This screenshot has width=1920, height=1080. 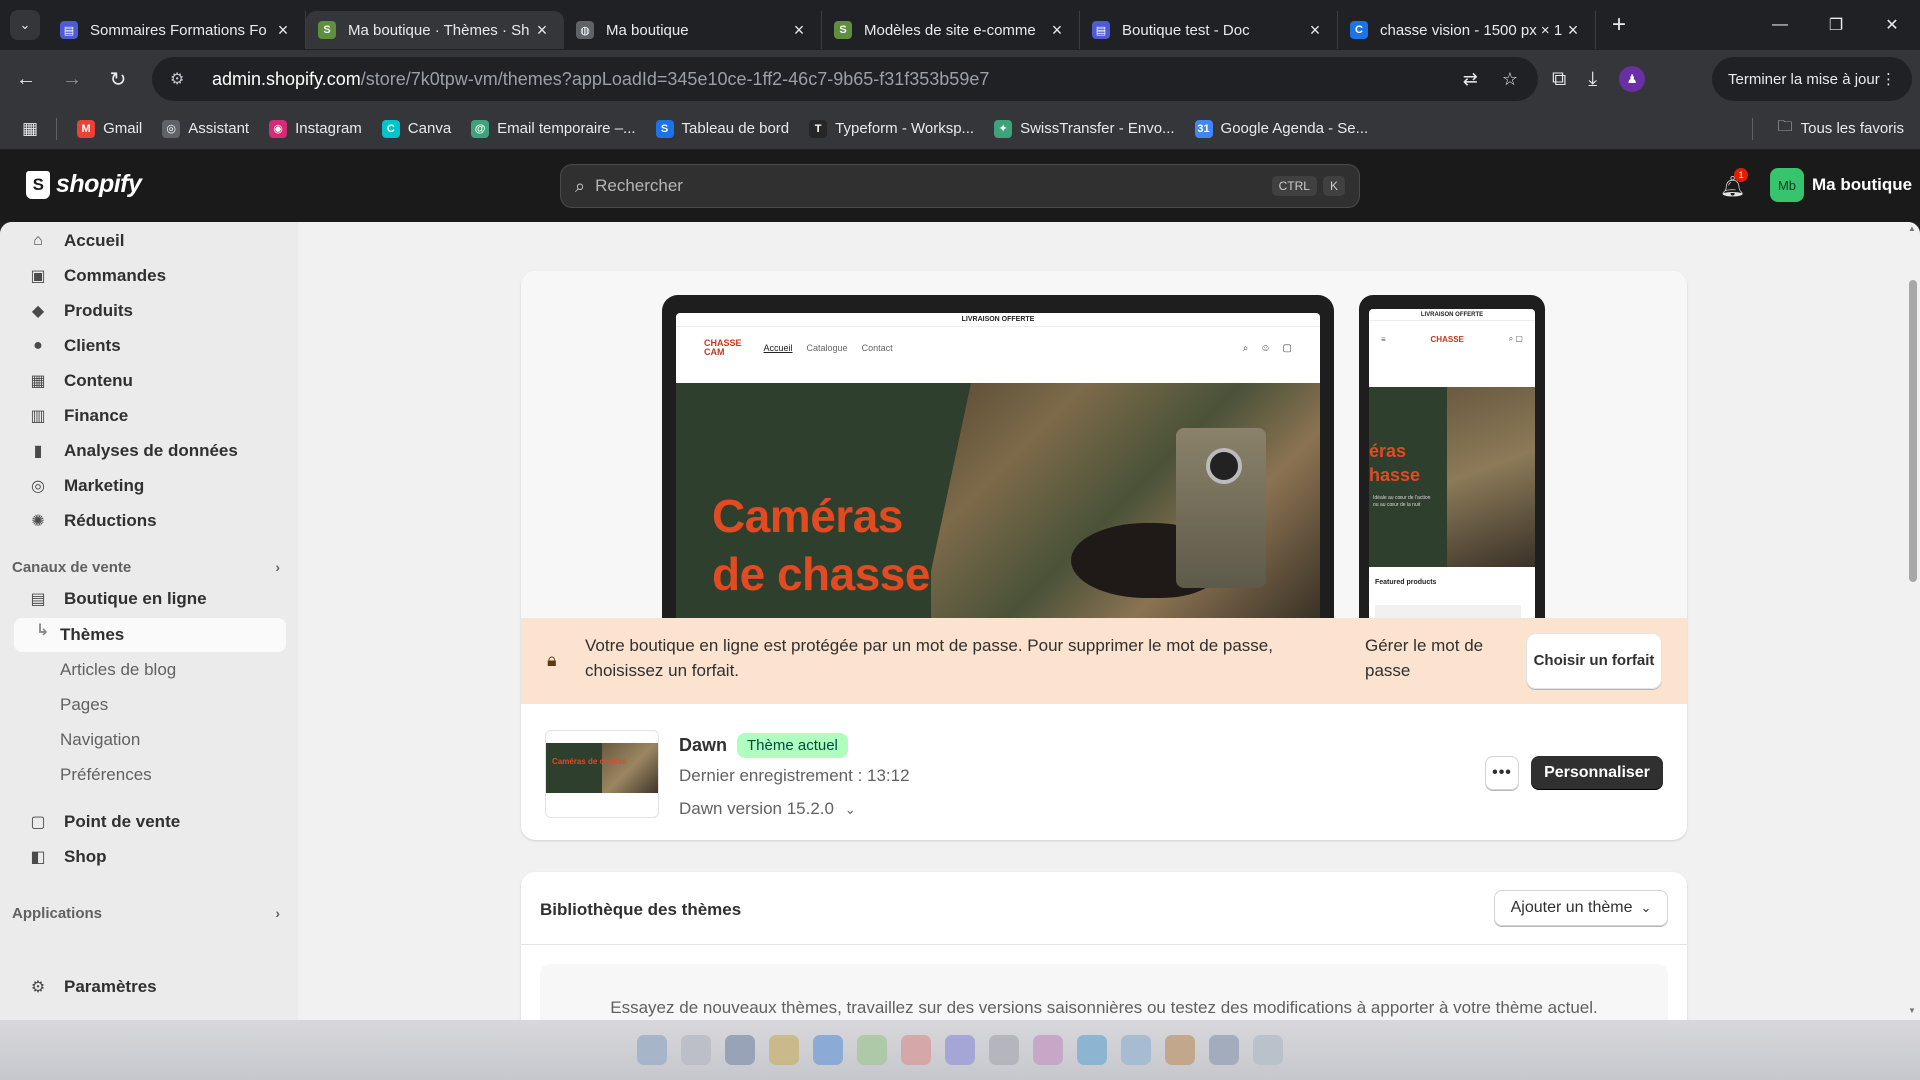 What do you see at coordinates (150, 987) in the screenshot?
I see `sidebar-item-settings: ⚙ Paramètres` at bounding box center [150, 987].